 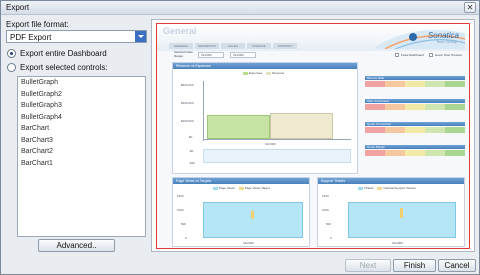 I want to click on date-to: 01/2006, so click(x=243, y=55).